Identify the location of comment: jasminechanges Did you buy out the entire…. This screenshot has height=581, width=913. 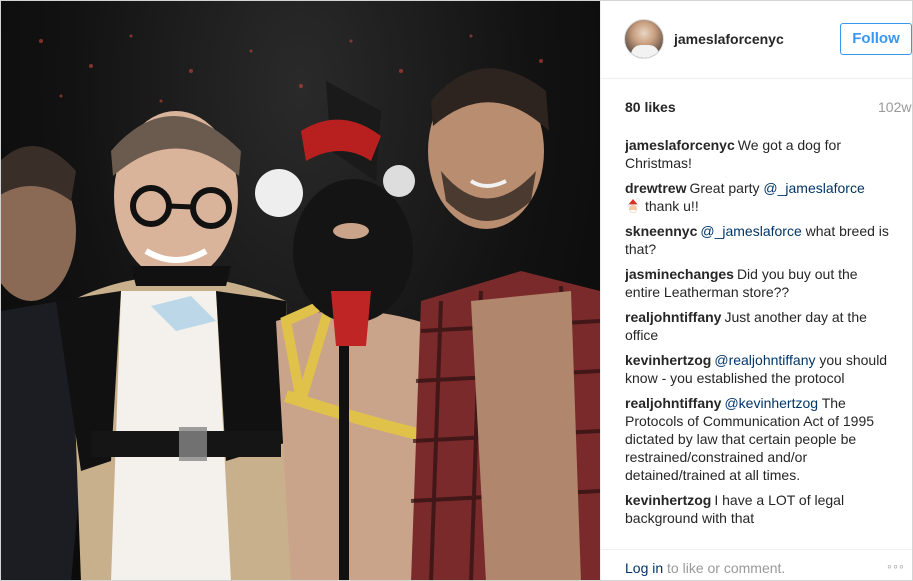
(759, 283).